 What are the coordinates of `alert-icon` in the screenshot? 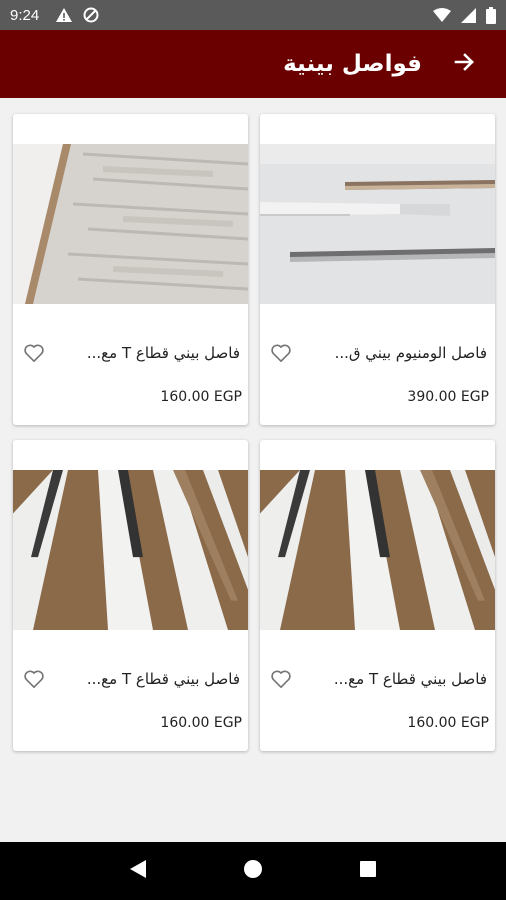 It's located at (64, 15).